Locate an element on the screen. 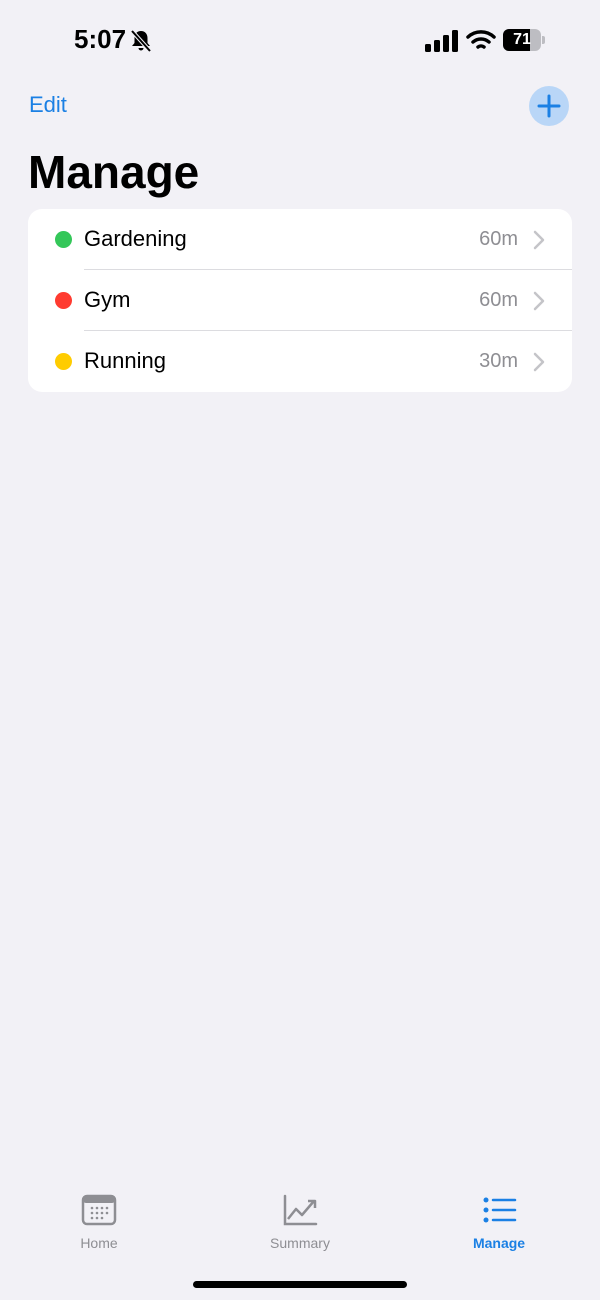 This screenshot has height=1300, width=600. edit-button: Edit is located at coordinates (48, 105).